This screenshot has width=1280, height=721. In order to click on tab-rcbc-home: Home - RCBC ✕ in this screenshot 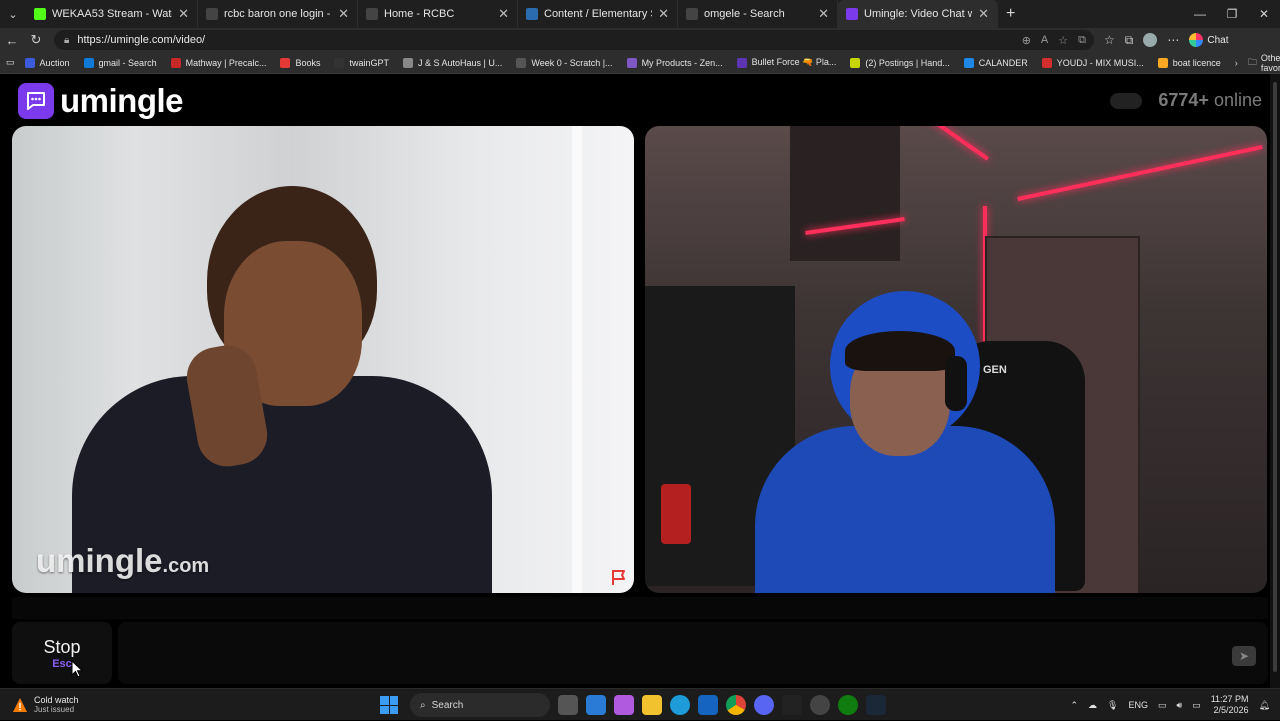, I will do `click(438, 14)`.